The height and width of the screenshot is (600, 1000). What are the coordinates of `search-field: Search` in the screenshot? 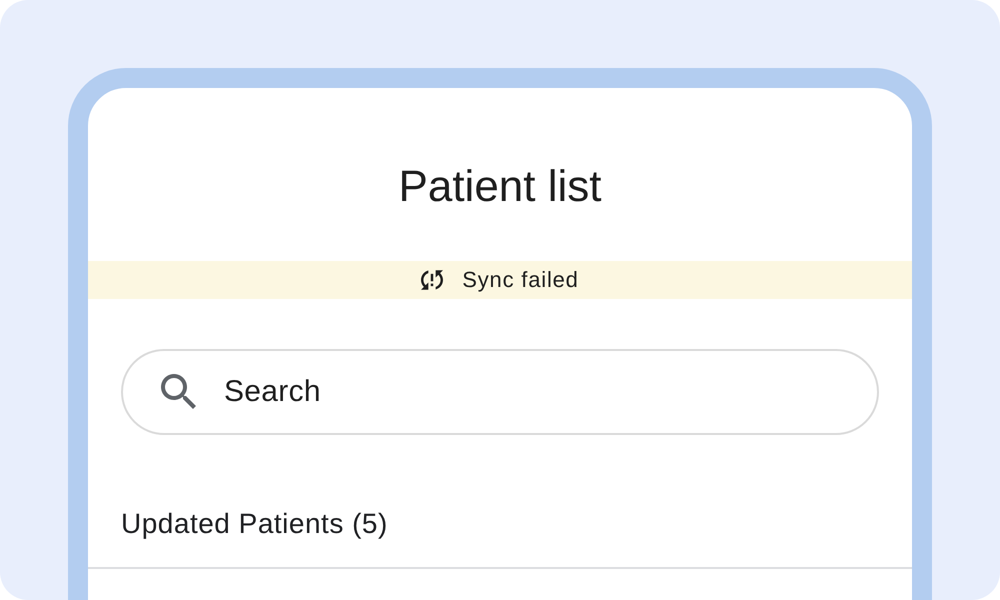 It's located at (500, 392).